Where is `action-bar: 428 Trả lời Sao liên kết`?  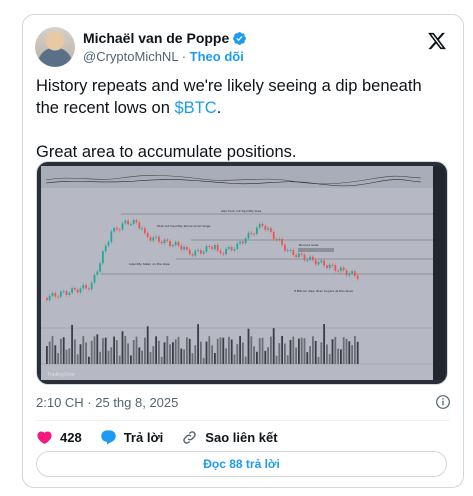
action-bar: 428 Trả lời Sao liên kết is located at coordinates (166, 437).